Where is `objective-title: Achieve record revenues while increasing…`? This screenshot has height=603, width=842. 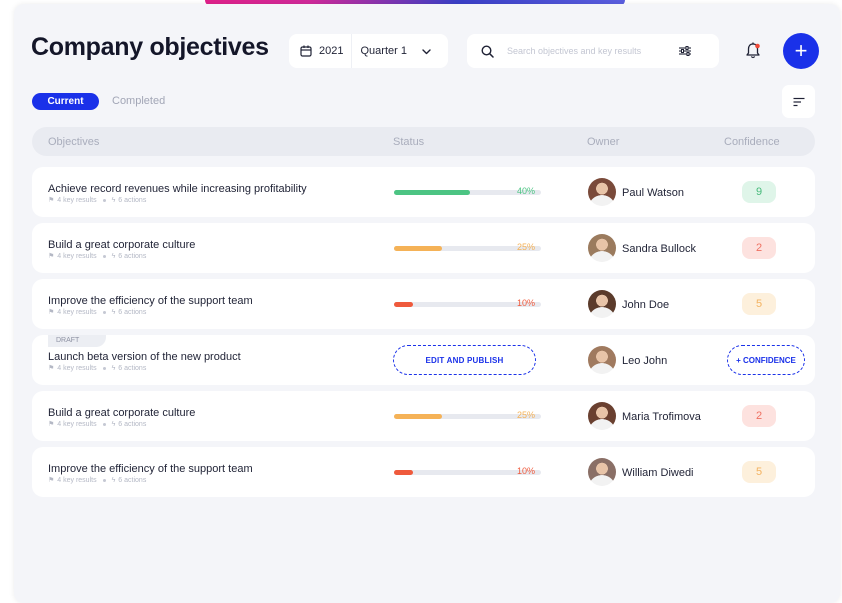
objective-title: Achieve record revenues while increasing… is located at coordinates (177, 189).